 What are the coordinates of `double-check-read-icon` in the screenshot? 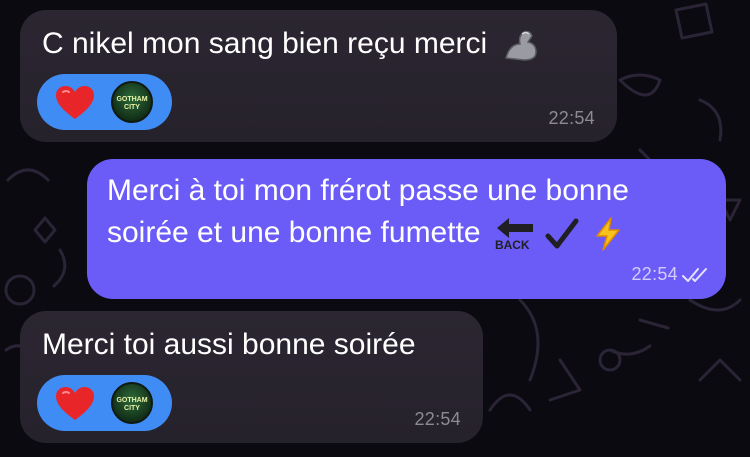 It's located at (694, 275).